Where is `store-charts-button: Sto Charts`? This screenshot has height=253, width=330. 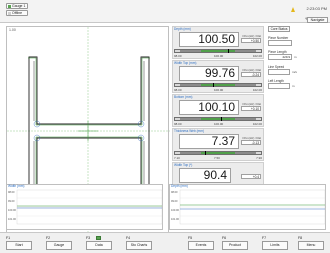 store-charts-button: Sto Charts is located at coordinates (139, 245).